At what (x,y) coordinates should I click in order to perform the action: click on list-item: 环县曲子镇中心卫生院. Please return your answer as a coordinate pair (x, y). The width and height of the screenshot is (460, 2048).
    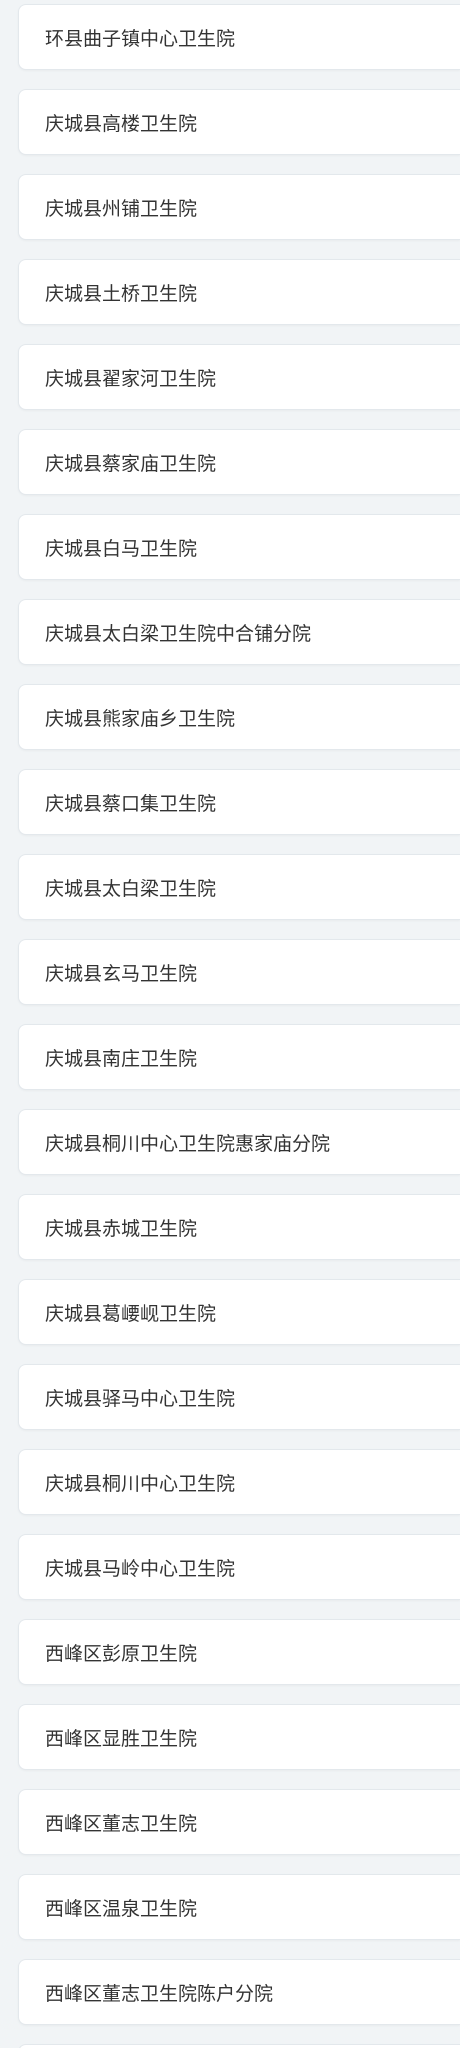
    Looking at the image, I should click on (239, 37).